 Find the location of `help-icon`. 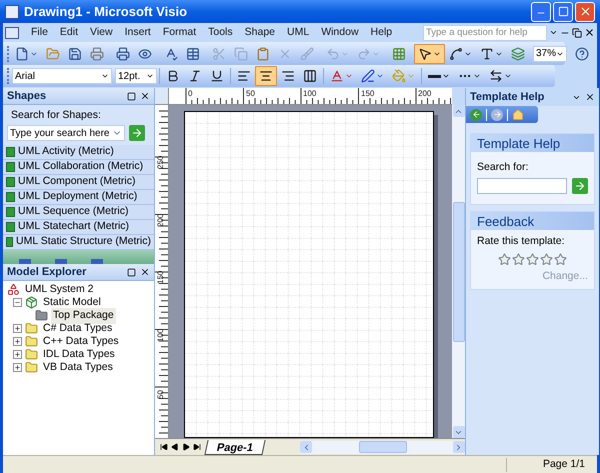

help-icon is located at coordinates (582, 53).